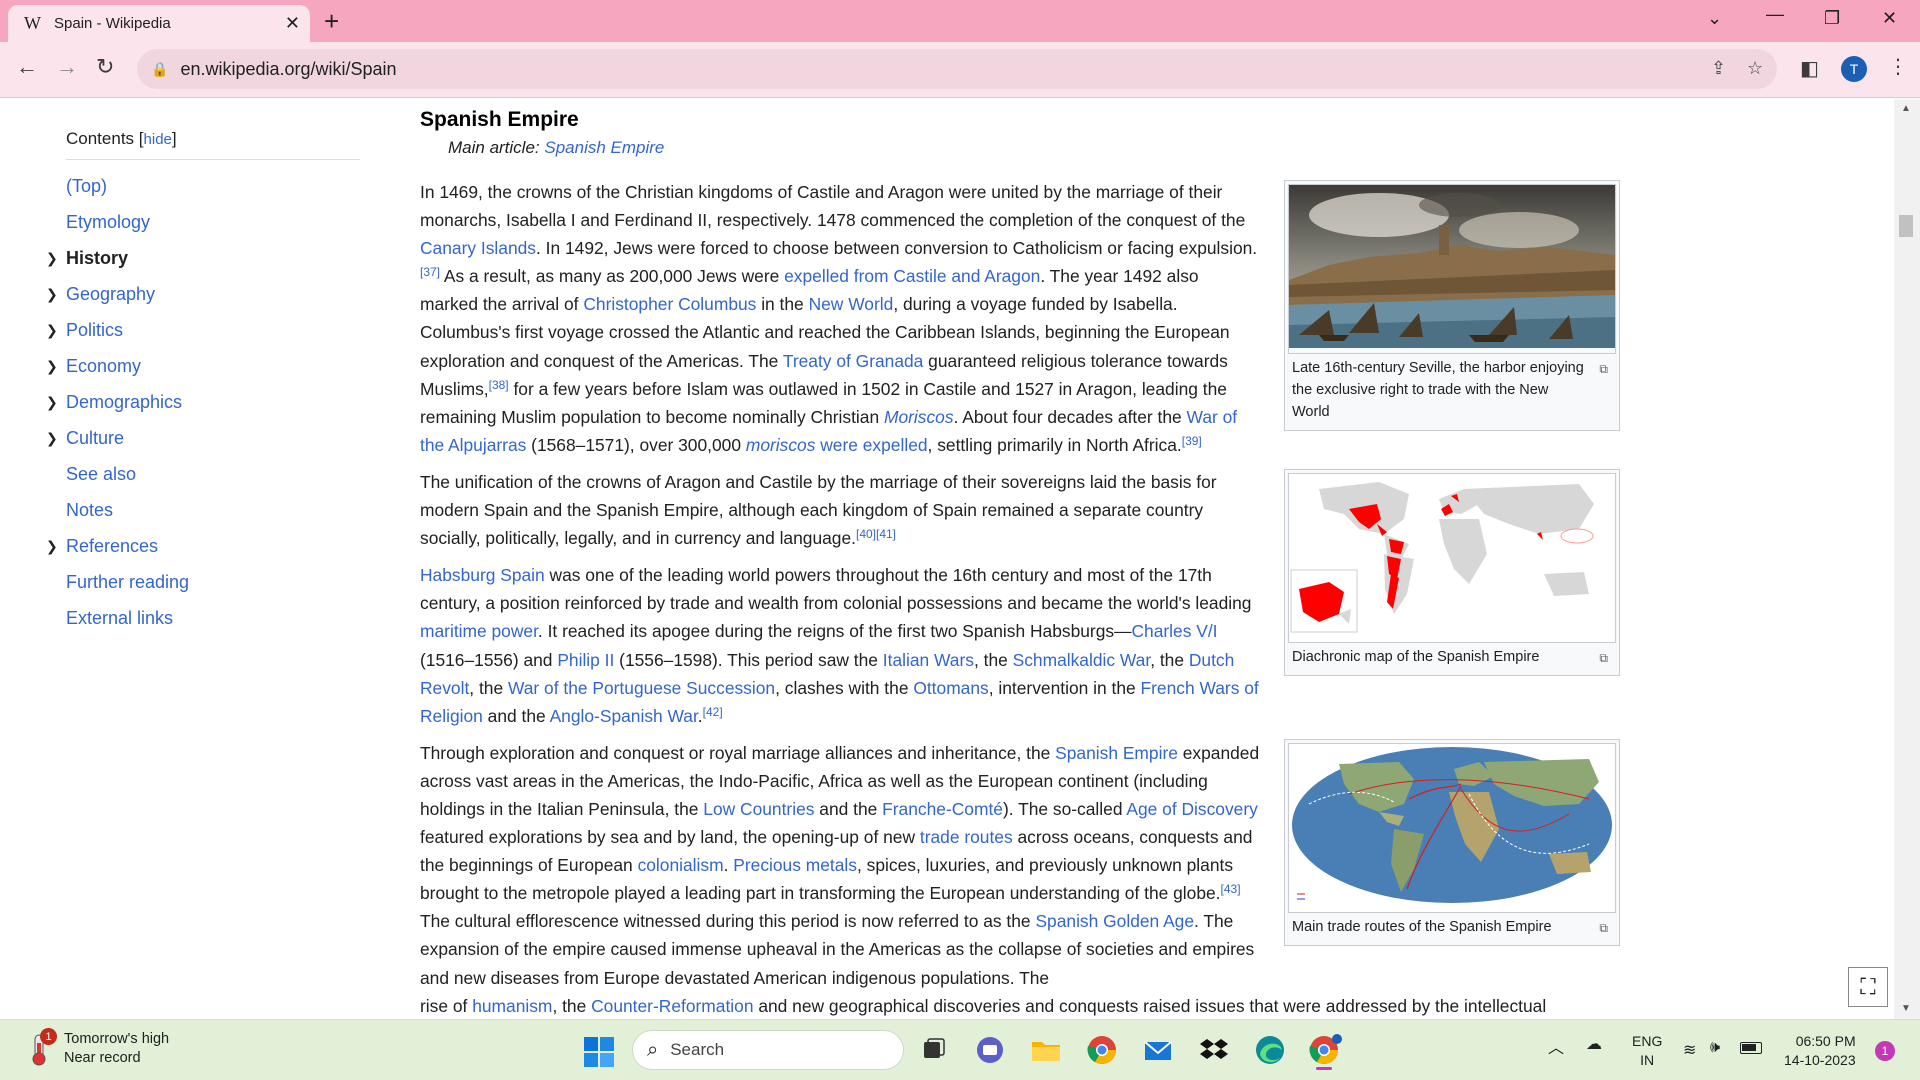 The width and height of the screenshot is (1920, 1080). Describe the element at coordinates (1868, 987) in the screenshot. I see `fullscreen-button: ⛶` at that location.